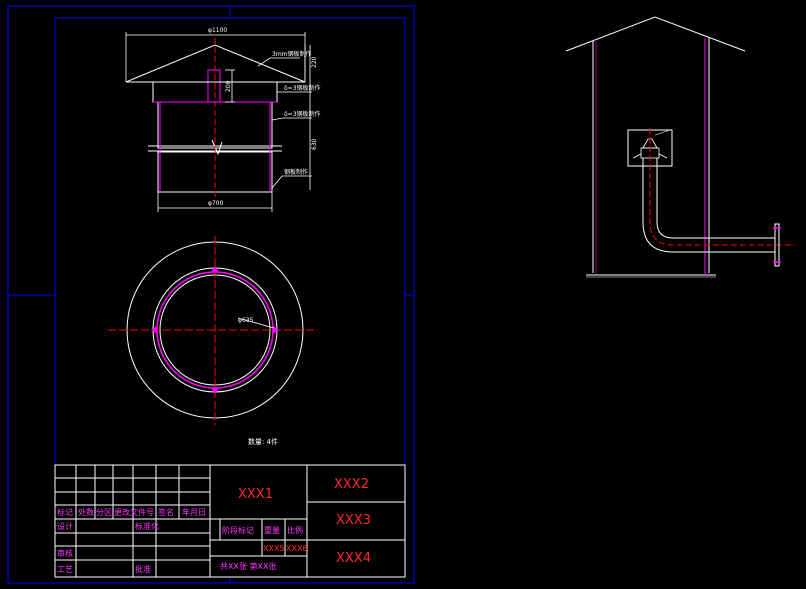 Image resolution: width=806 pixels, height=589 pixels. I want to click on label-design: 设计, so click(65, 526).